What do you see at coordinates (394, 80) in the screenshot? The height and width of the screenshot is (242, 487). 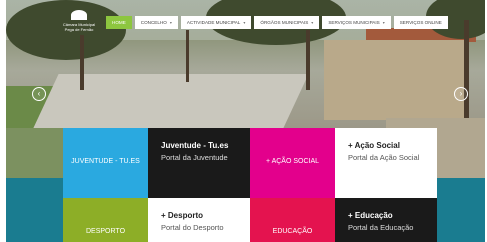 I see `hero-wall` at bounding box center [394, 80].